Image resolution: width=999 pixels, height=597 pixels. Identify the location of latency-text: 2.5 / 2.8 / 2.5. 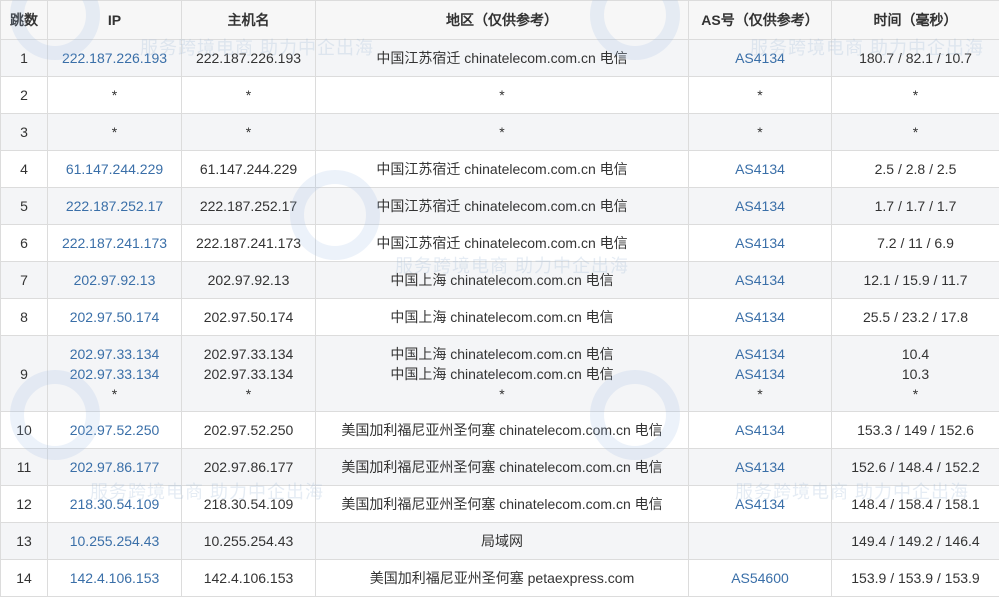
(915, 169).